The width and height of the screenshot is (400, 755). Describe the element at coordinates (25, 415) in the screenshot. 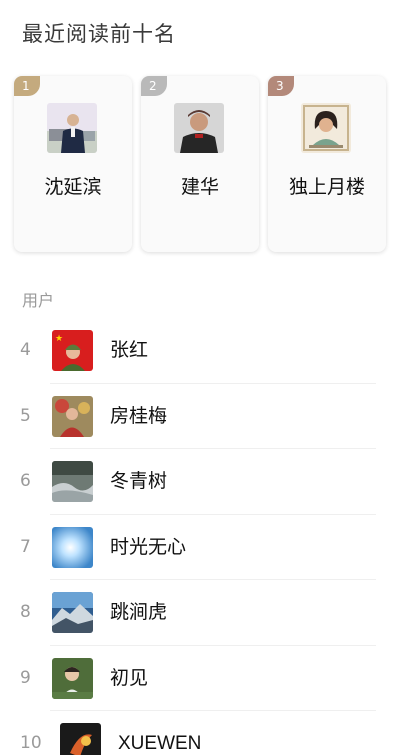

I see `rank-number: 5` at that location.